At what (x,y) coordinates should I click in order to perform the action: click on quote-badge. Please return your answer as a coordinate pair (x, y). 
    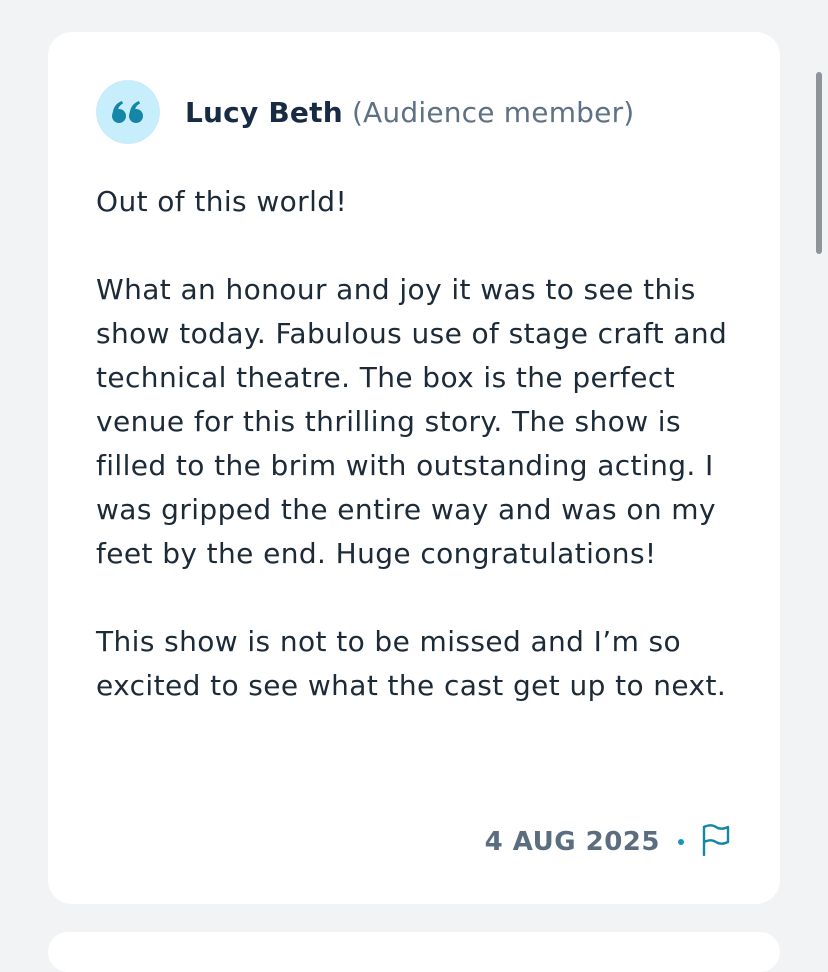
    Looking at the image, I should click on (128, 112).